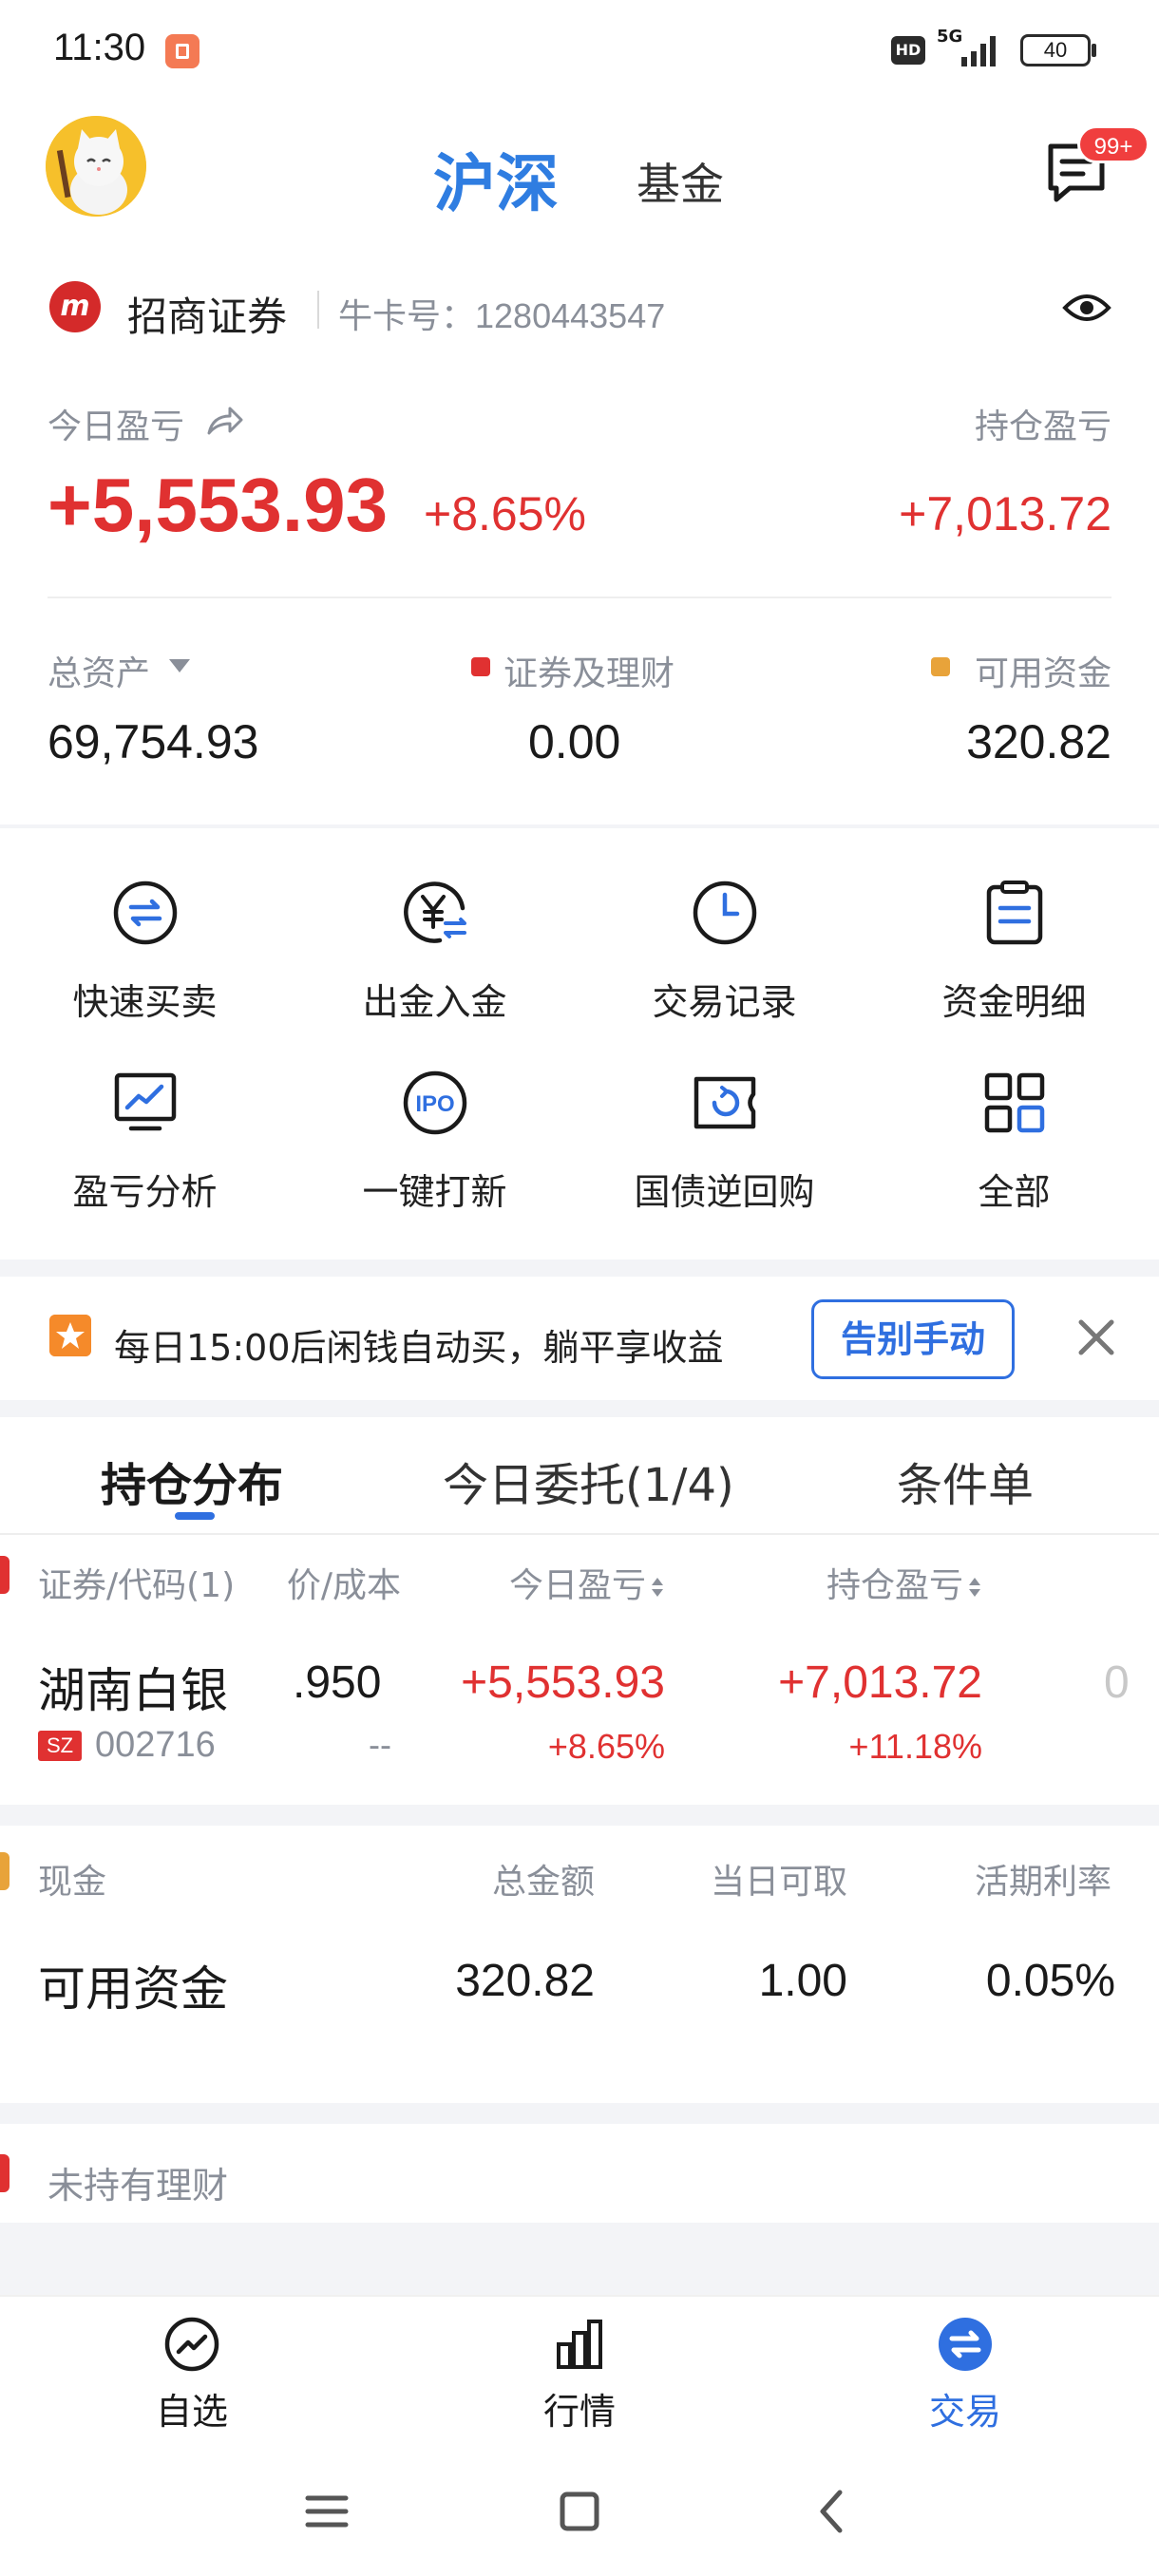 The width and height of the screenshot is (1159, 2576). I want to click on svg-text: IPO, so click(434, 1104).